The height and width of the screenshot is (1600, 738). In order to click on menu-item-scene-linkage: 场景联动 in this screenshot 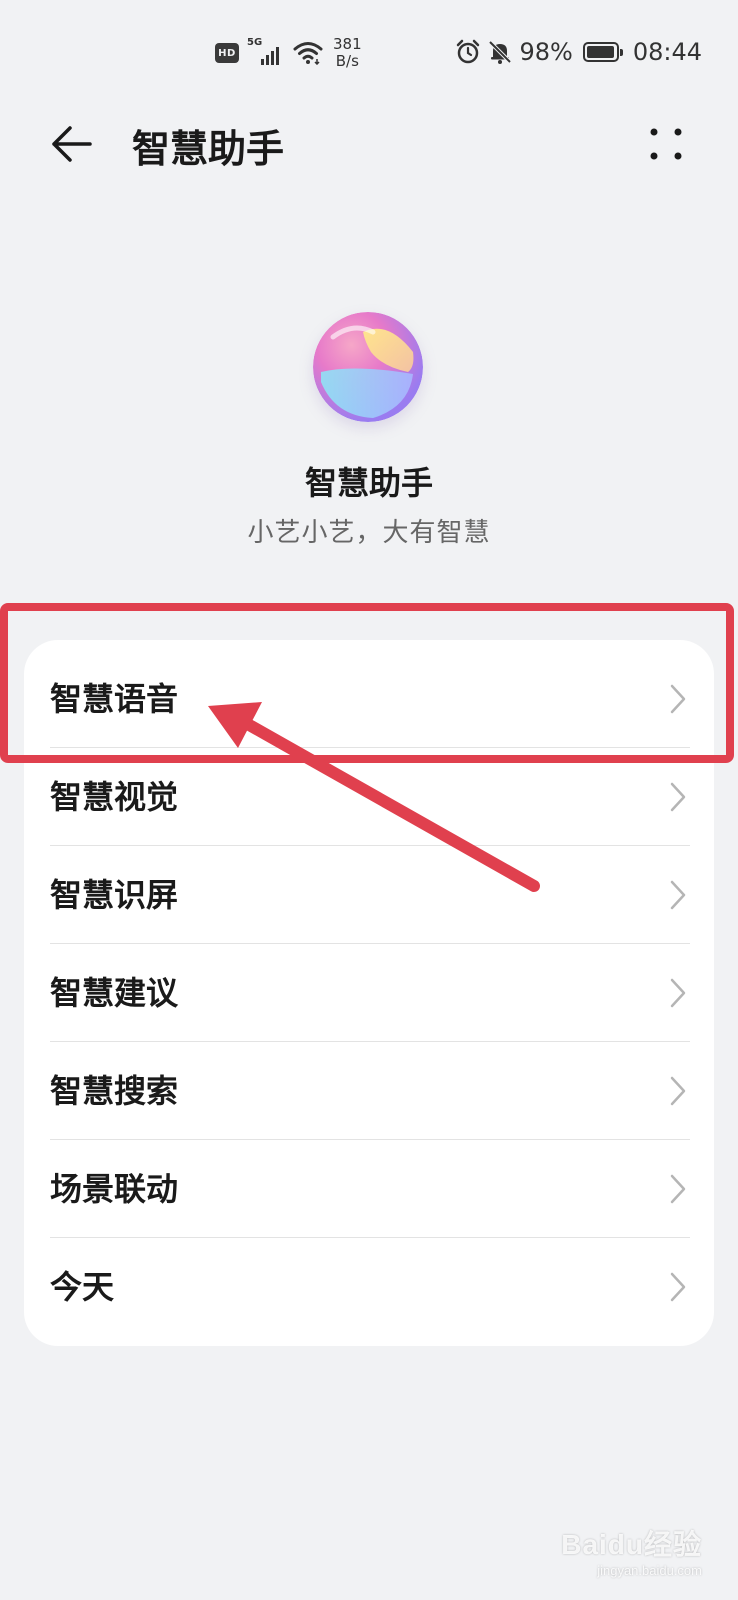, I will do `click(369, 1189)`.